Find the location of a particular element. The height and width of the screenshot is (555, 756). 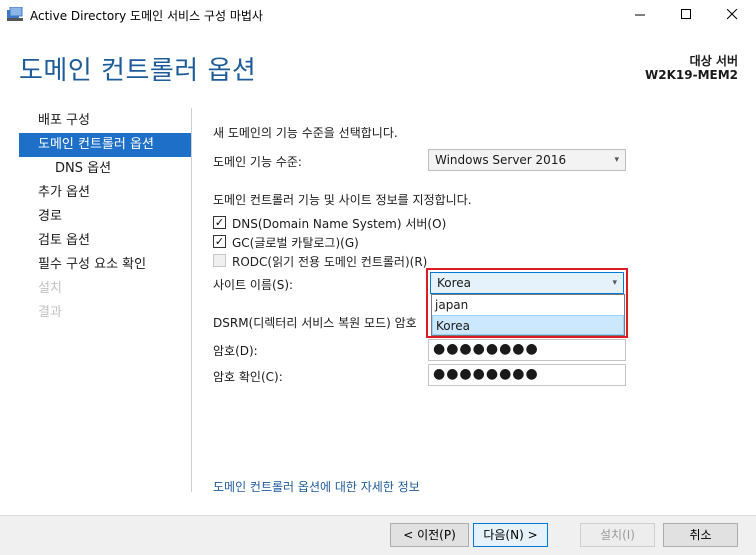

minimize-icon is located at coordinates (639, 15).